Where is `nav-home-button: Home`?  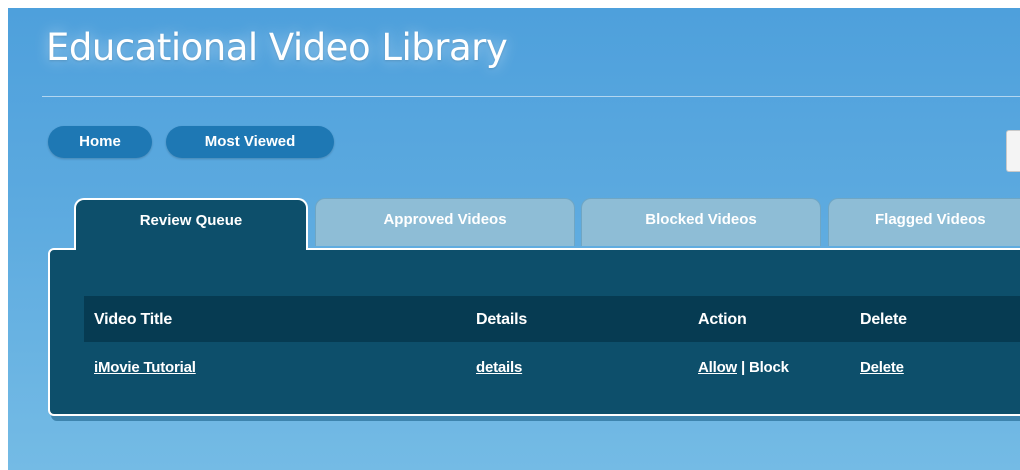 nav-home-button: Home is located at coordinates (100, 142).